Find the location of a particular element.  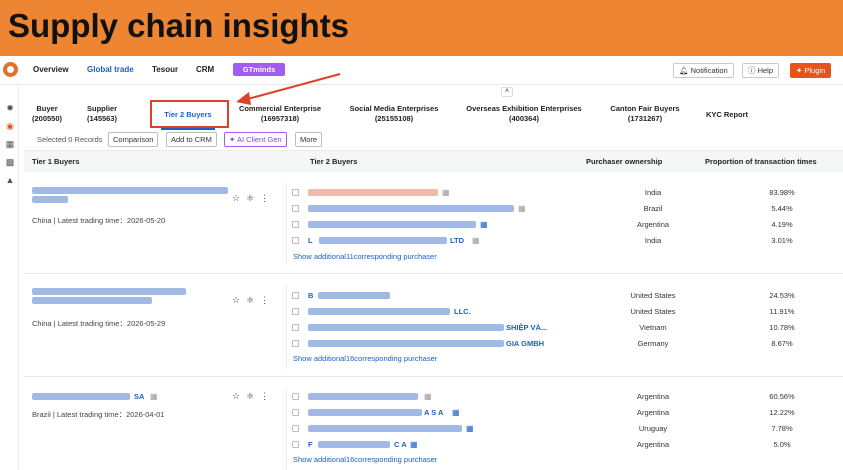

add-to-crm-button: Add to CRM is located at coordinates (191, 139).